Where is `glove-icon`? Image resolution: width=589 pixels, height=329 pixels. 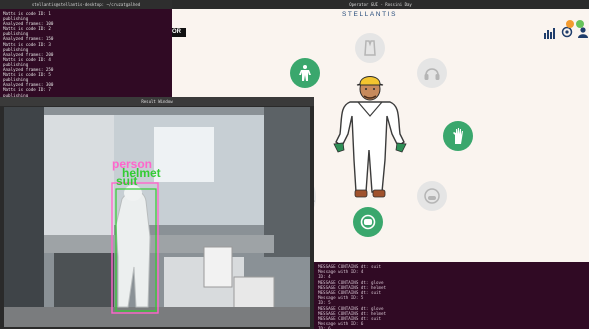 glove-icon is located at coordinates (458, 136).